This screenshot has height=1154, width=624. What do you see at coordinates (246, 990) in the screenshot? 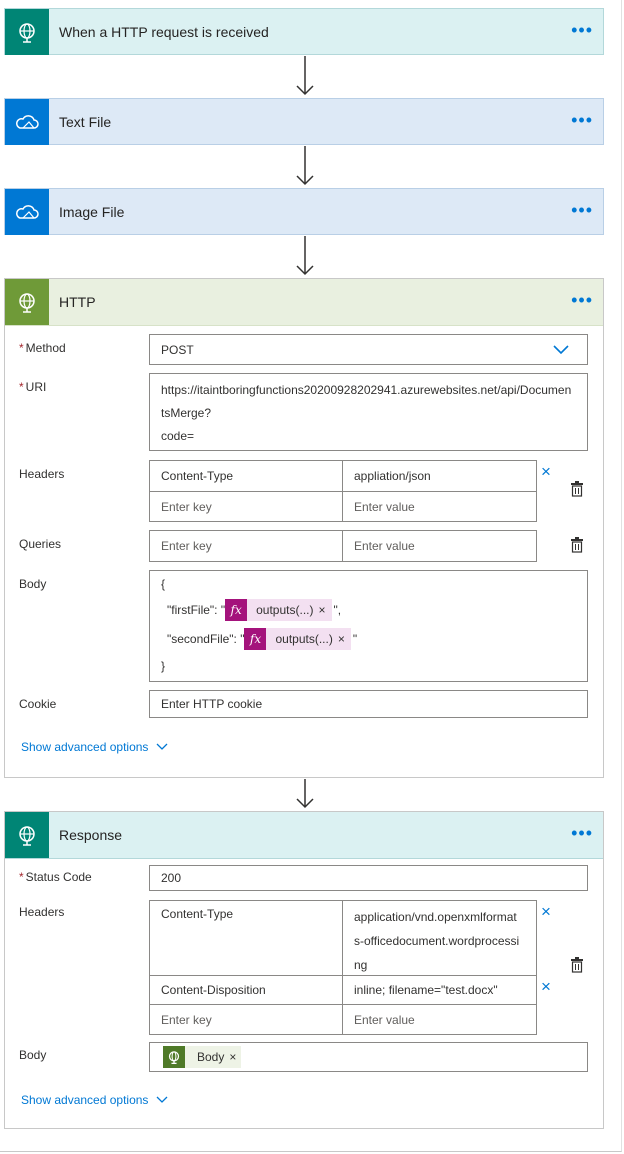
I see `header-key-input: Content-Disposition` at bounding box center [246, 990].